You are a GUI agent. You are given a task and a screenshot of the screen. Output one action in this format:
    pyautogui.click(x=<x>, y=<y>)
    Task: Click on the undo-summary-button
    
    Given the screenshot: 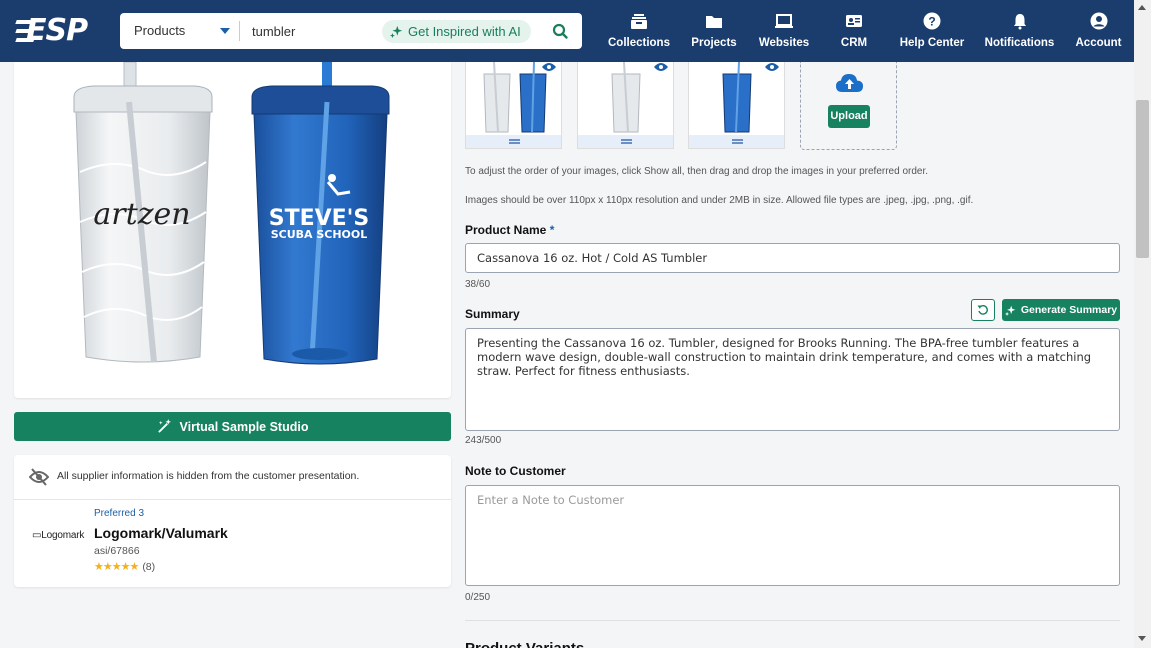 What is the action you would take?
    pyautogui.click(x=983, y=310)
    